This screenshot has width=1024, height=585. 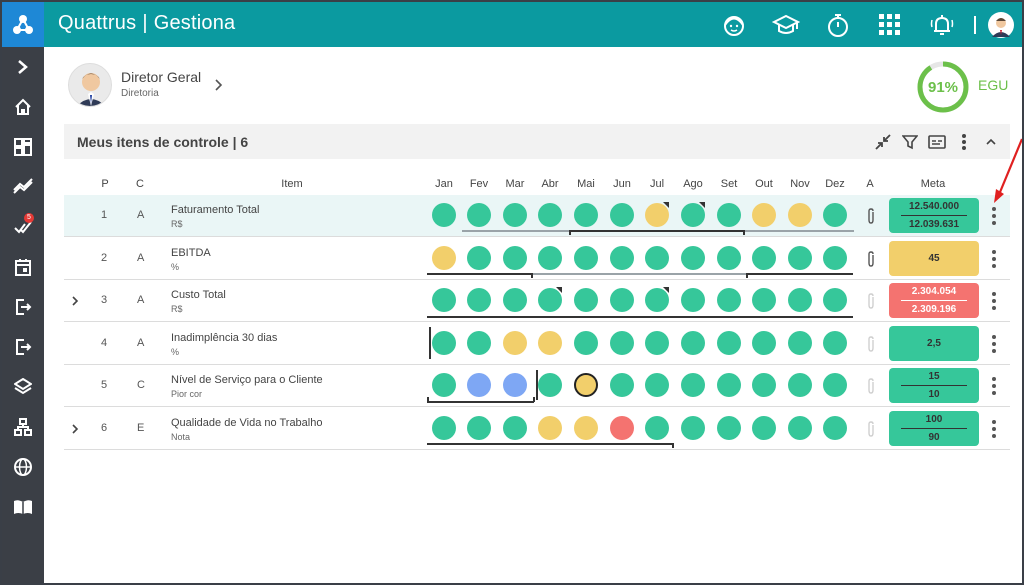 What do you see at coordinates (23, 227) in the screenshot?
I see `sidebar-item-tasks: 5` at bounding box center [23, 227].